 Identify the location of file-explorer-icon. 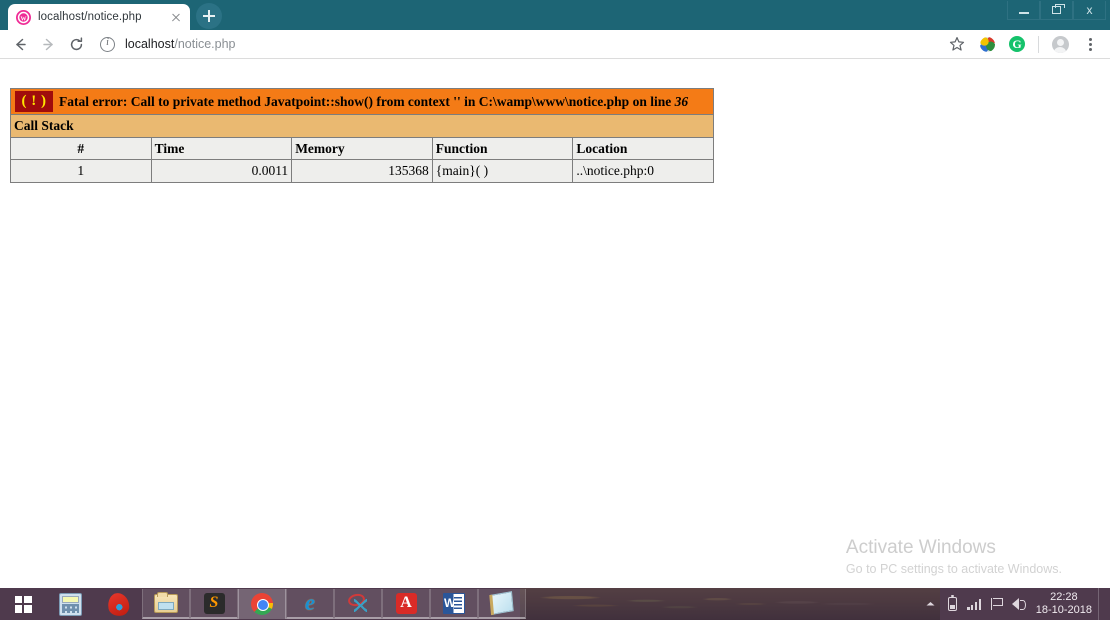
(166, 602).